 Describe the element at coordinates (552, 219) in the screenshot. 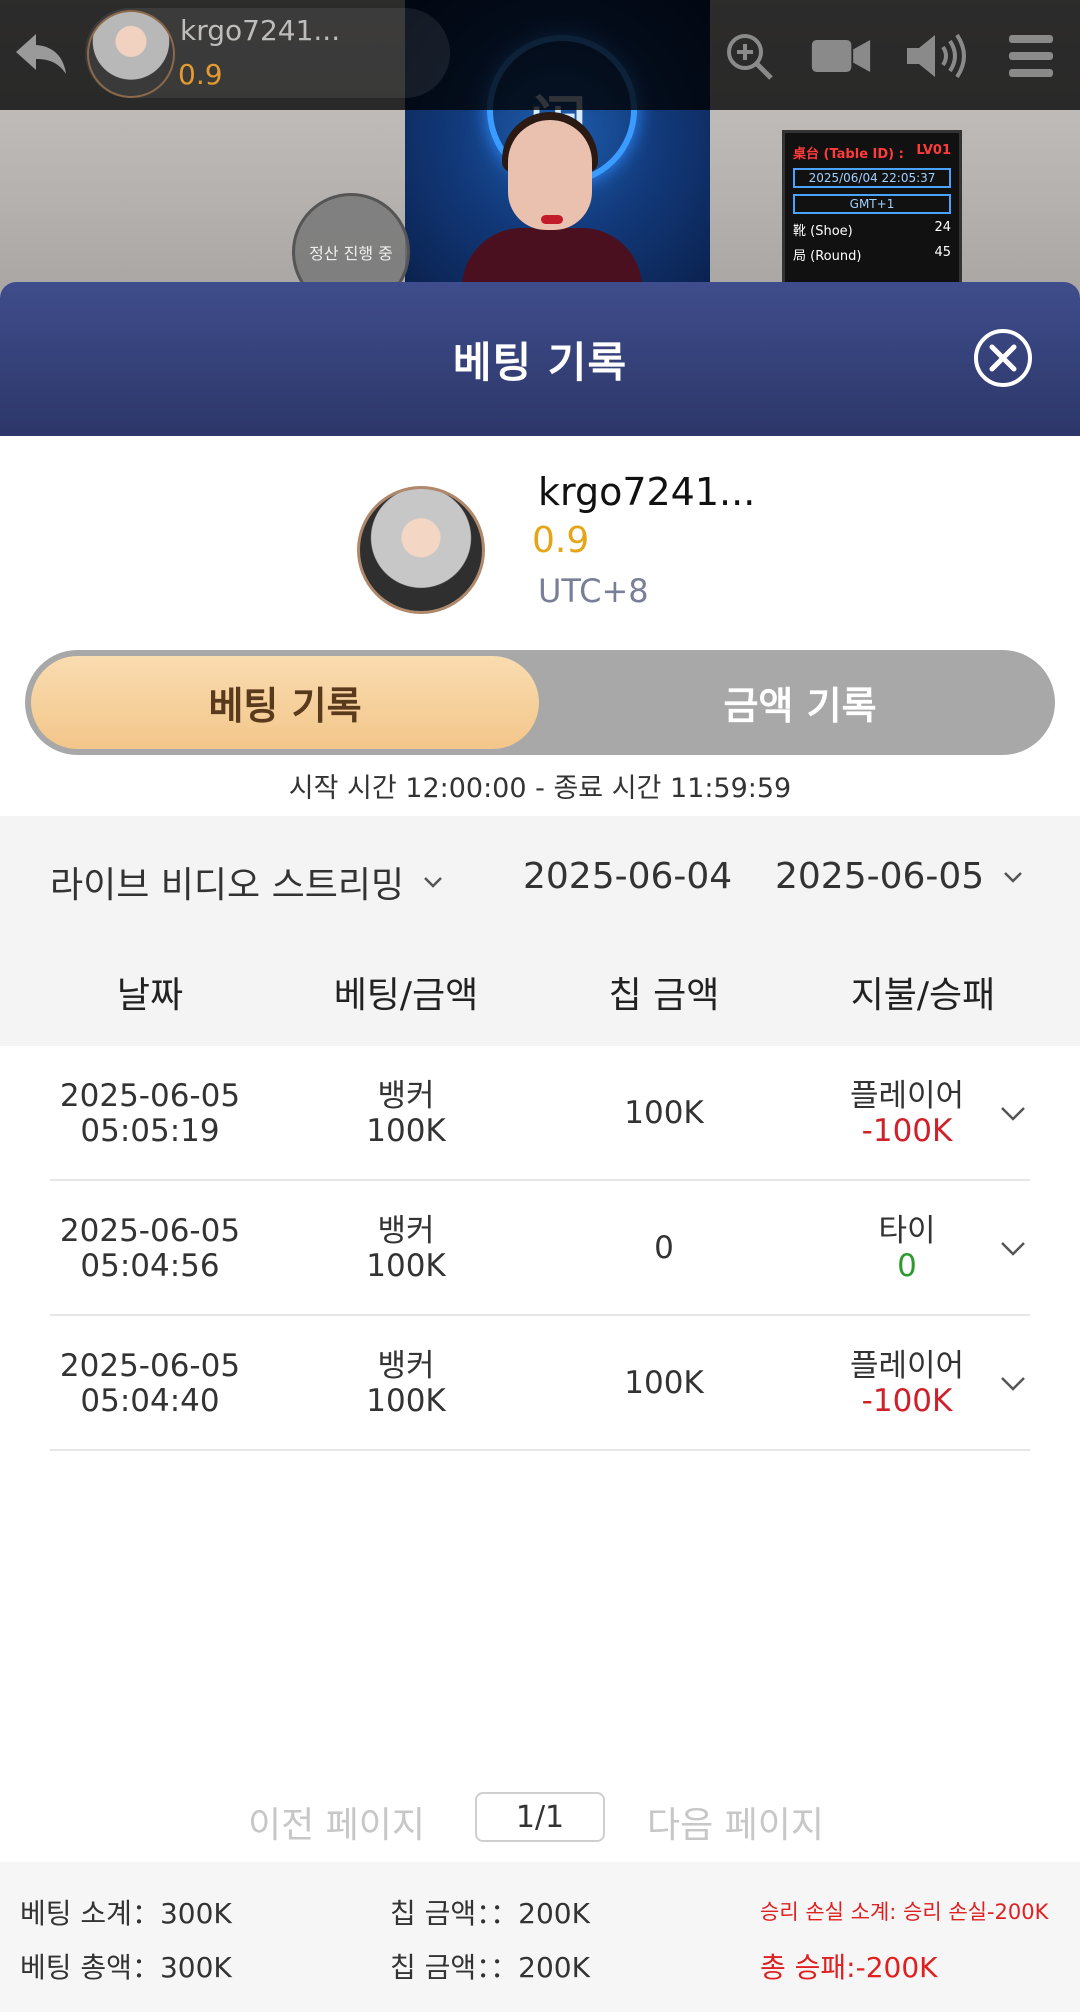

I see `dealer-lips` at that location.